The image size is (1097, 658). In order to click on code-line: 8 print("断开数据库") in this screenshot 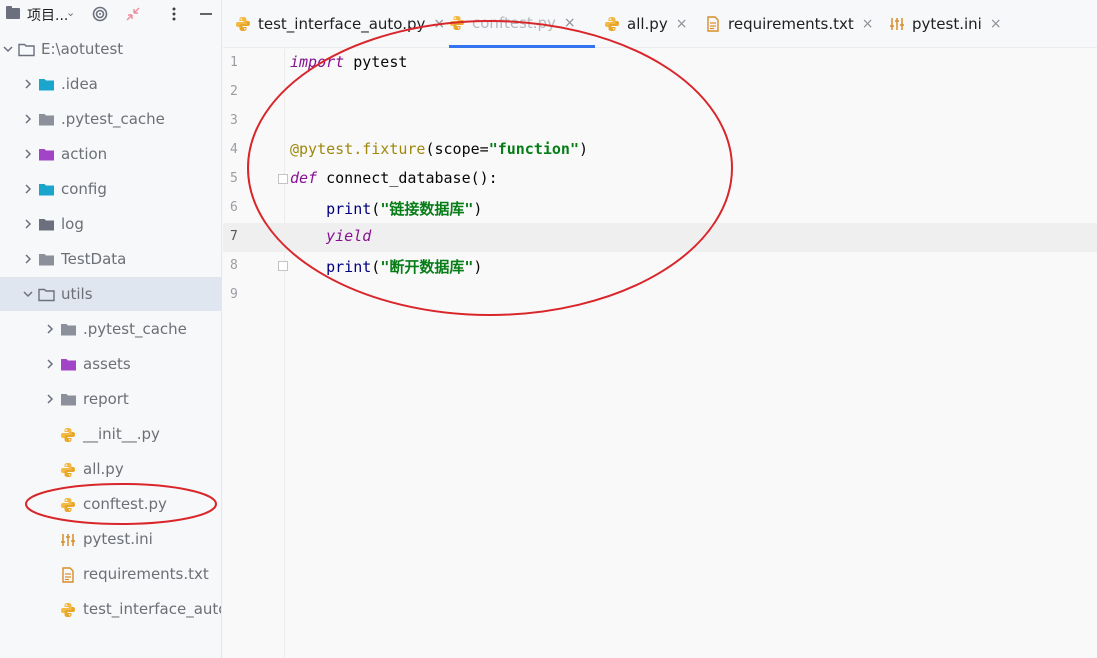, I will do `click(660, 266)`.